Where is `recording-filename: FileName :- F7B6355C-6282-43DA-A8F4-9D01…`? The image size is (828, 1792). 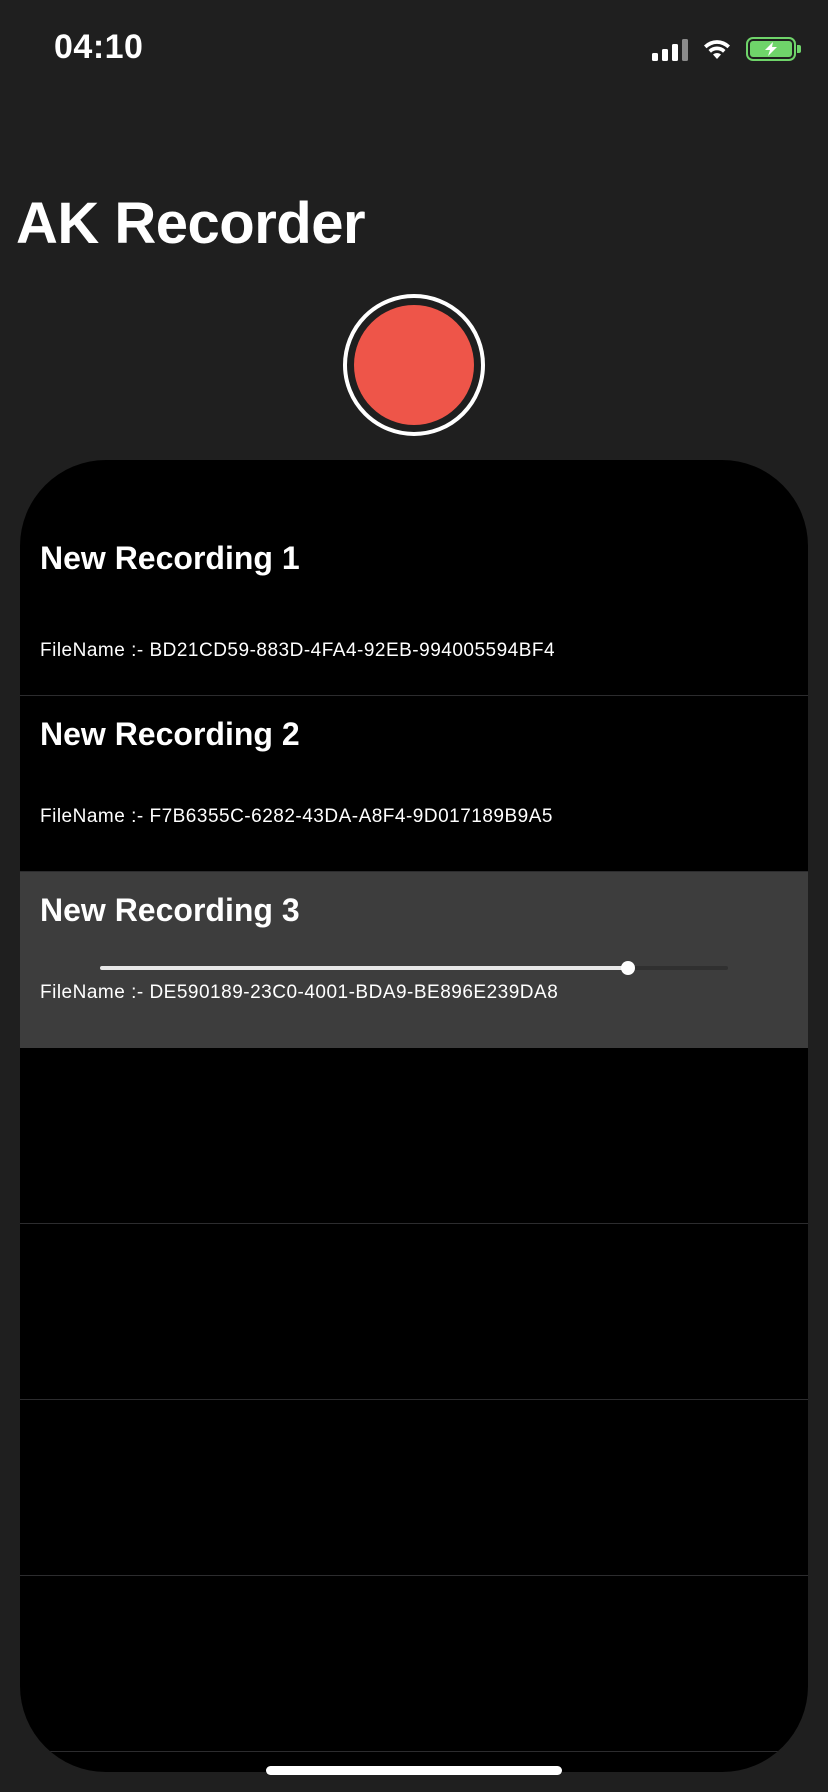
recording-filename: FileName :- F7B6355C-6282-43DA-A8F4-9D01… is located at coordinates (296, 816).